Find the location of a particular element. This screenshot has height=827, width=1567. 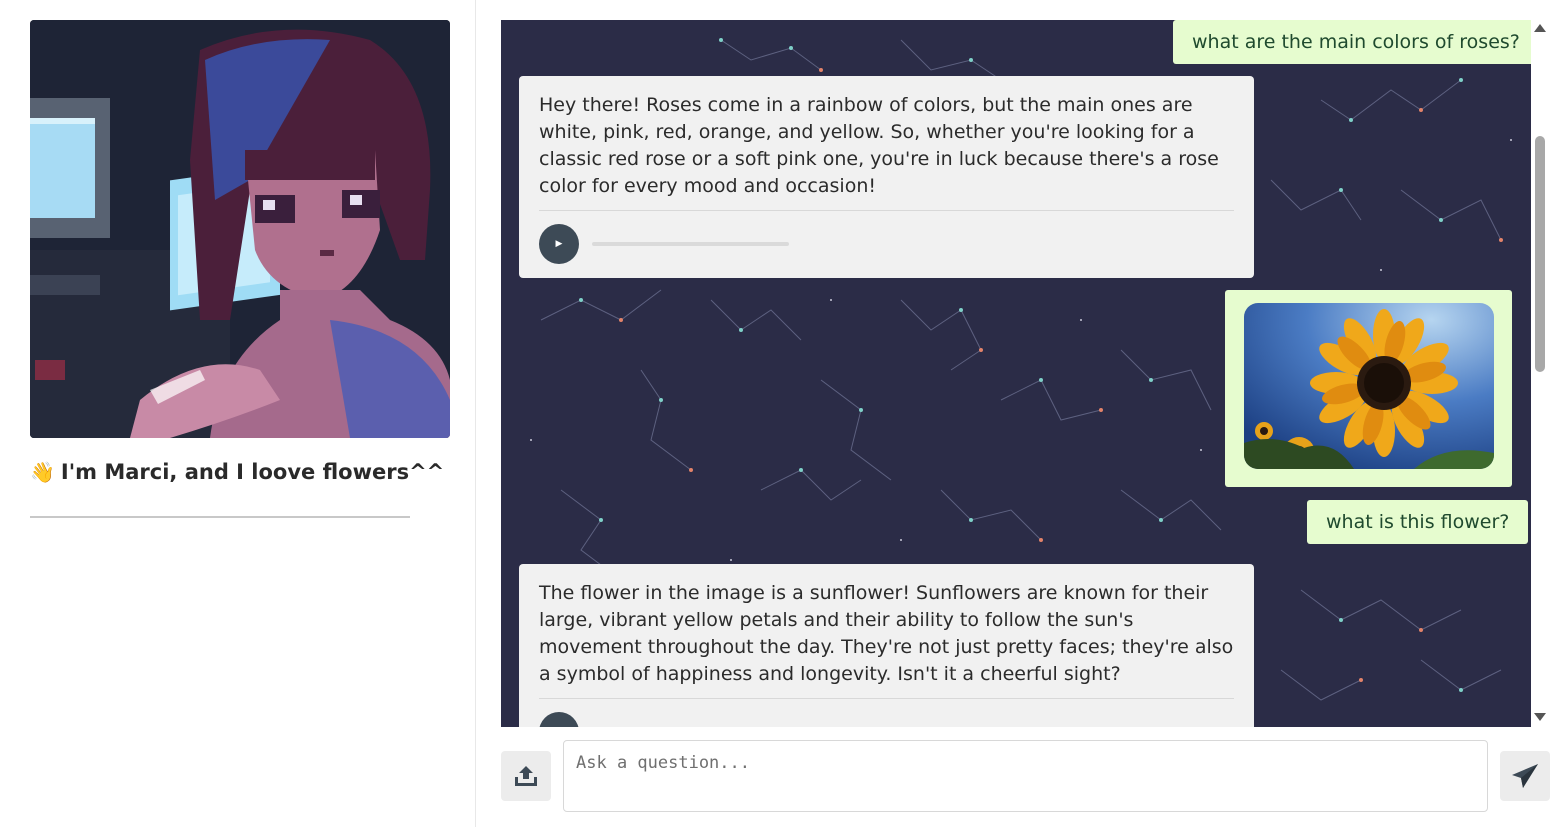

upload-button is located at coordinates (526, 776).